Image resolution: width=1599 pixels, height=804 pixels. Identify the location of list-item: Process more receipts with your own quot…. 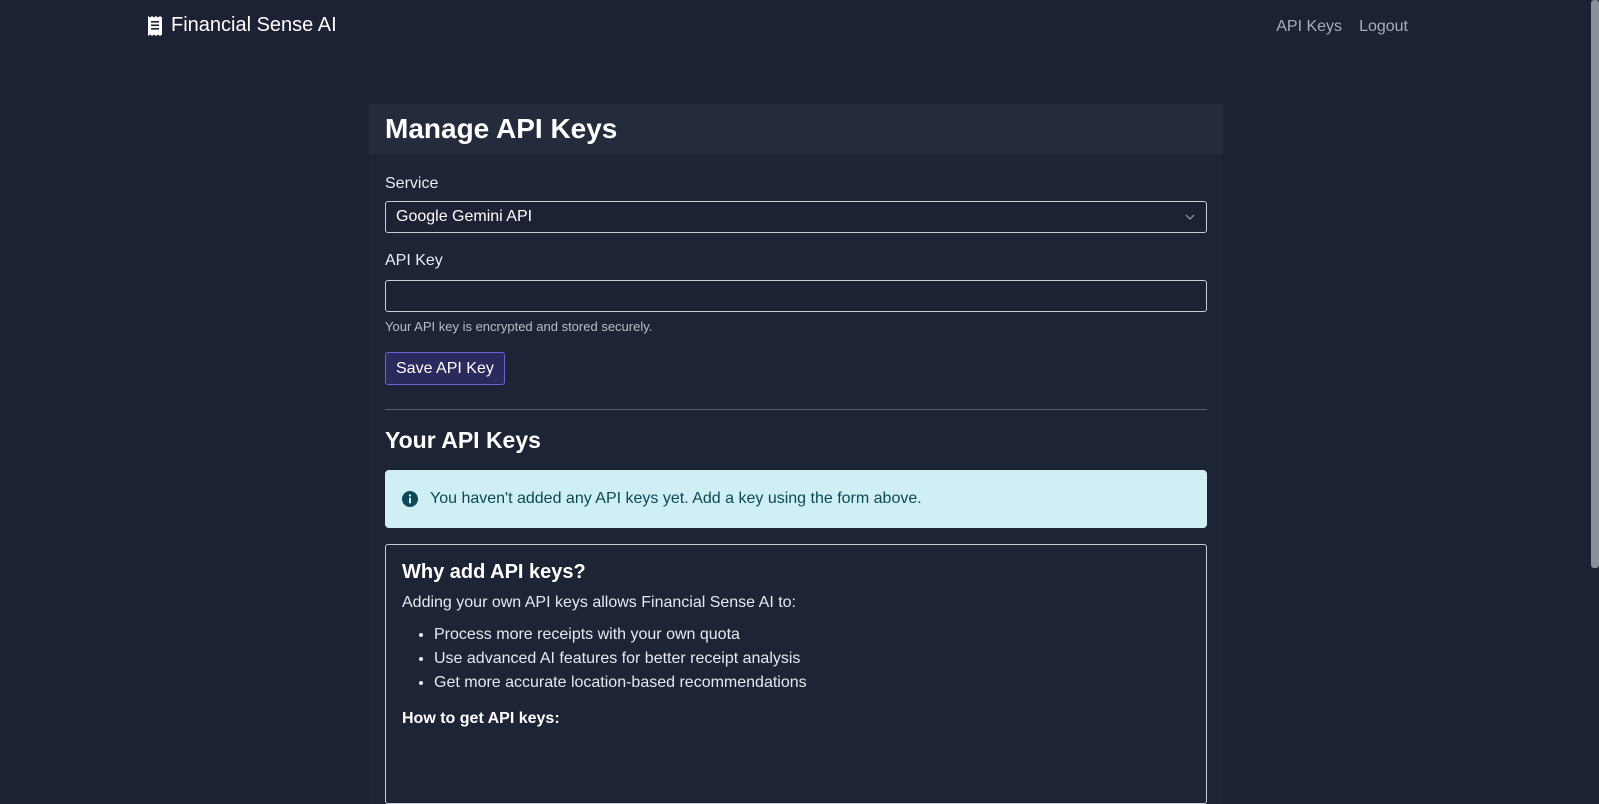
(812, 635).